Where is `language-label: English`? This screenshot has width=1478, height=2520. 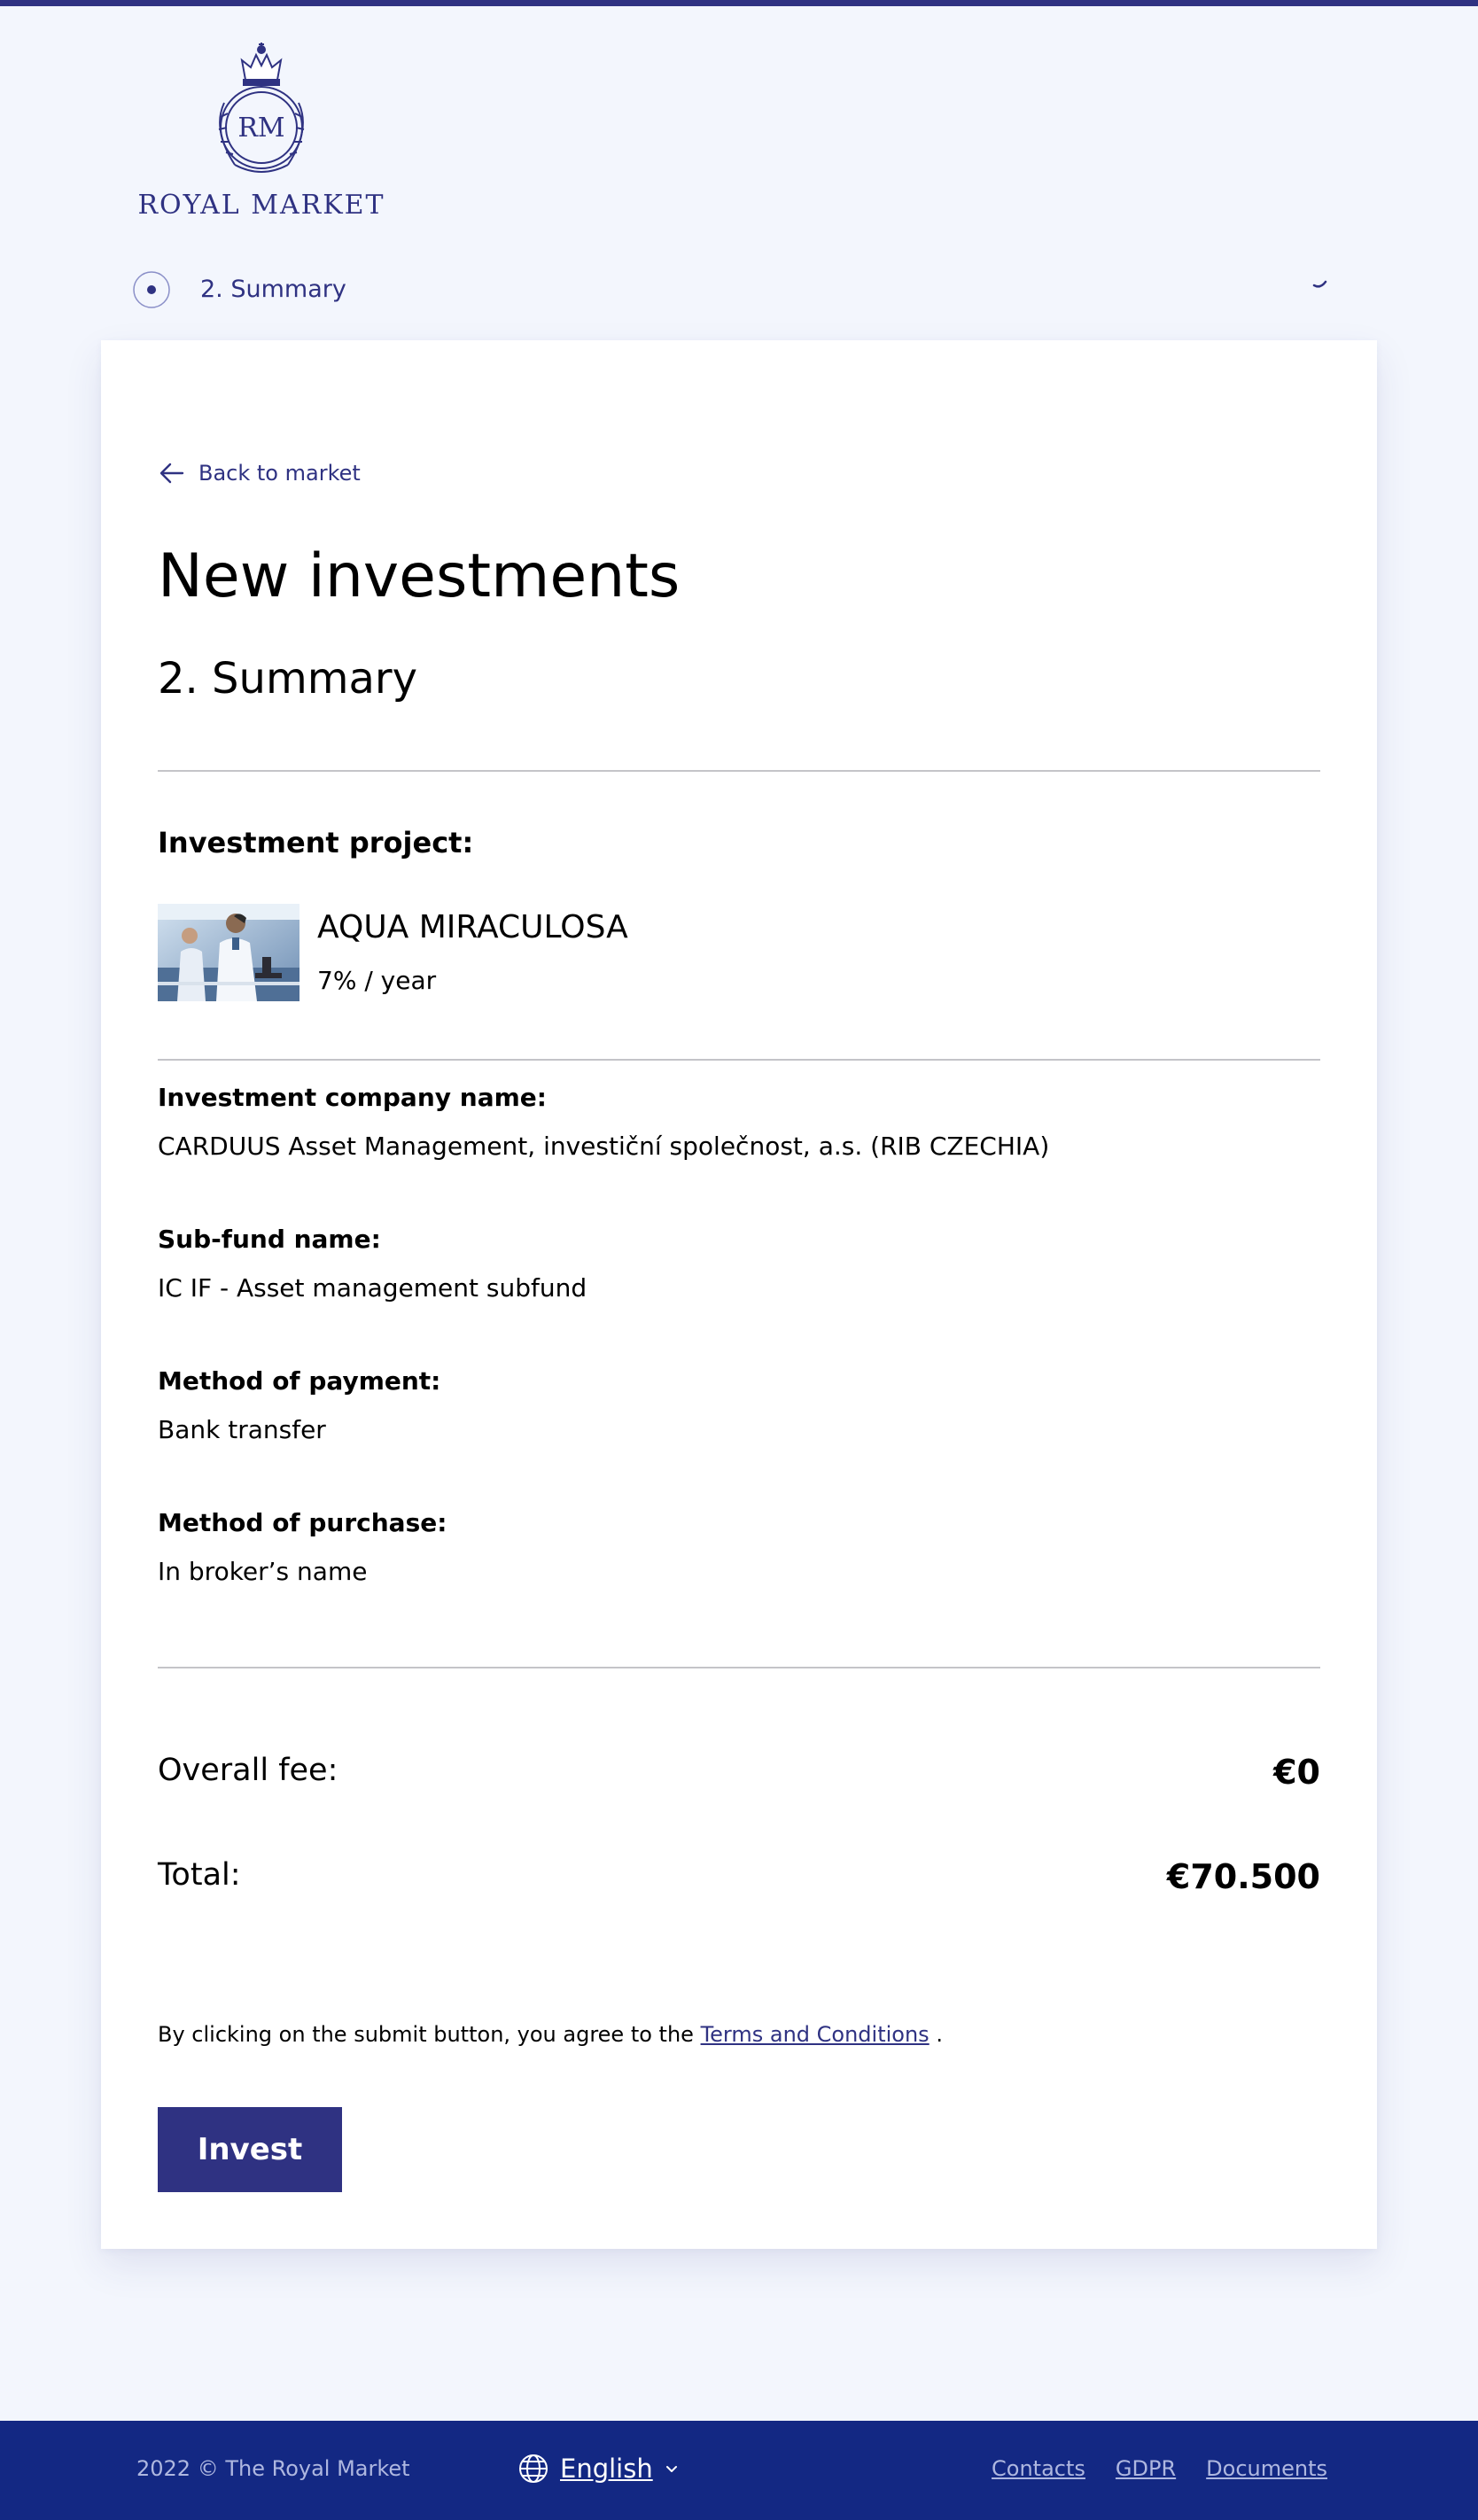
language-label: English is located at coordinates (606, 2469).